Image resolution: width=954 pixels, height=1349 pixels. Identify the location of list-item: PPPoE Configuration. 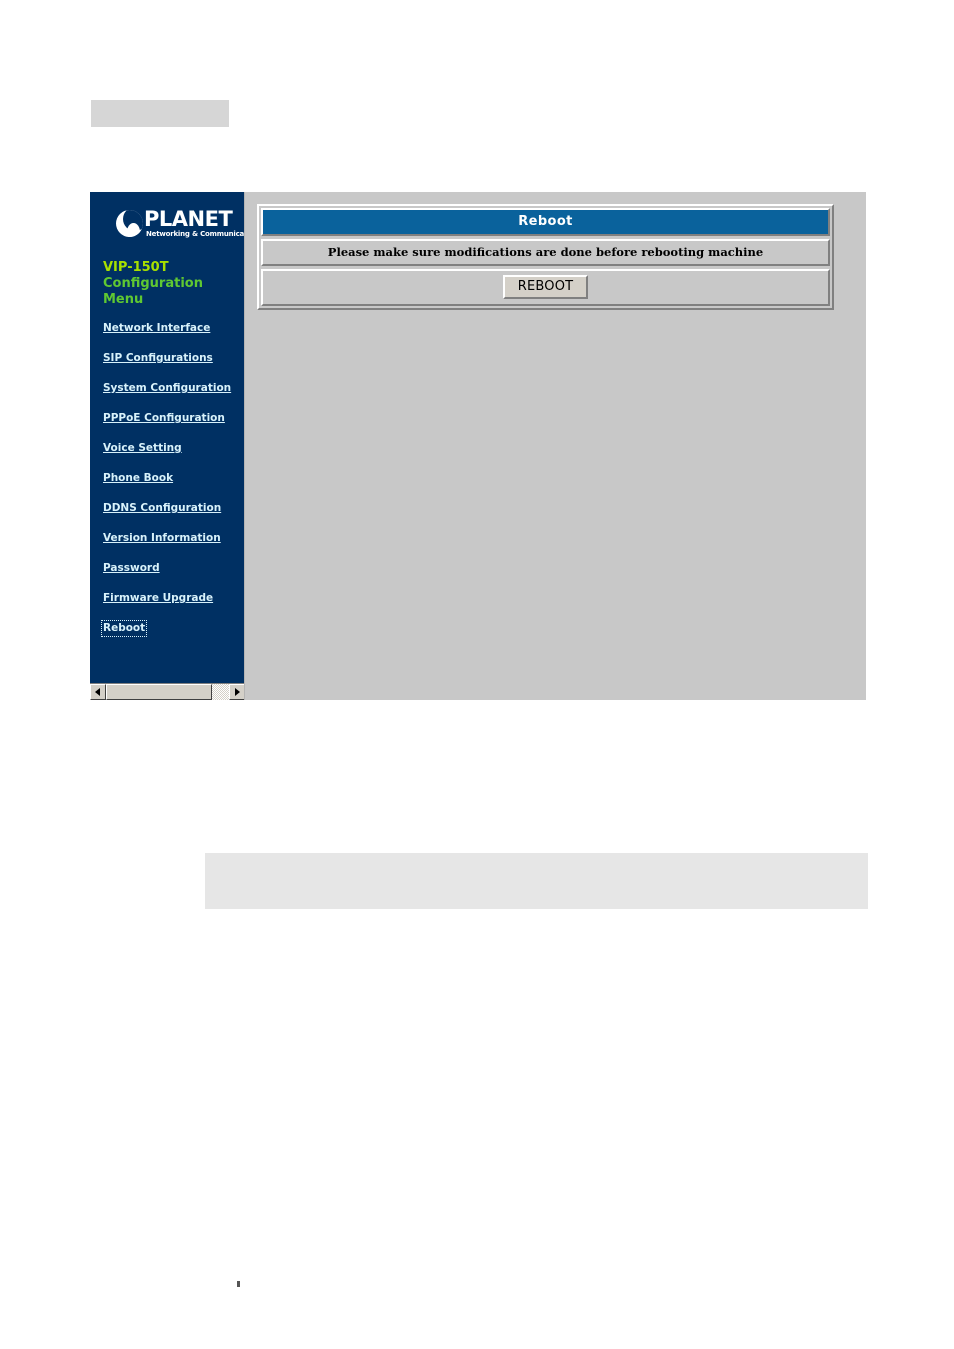
(173, 417).